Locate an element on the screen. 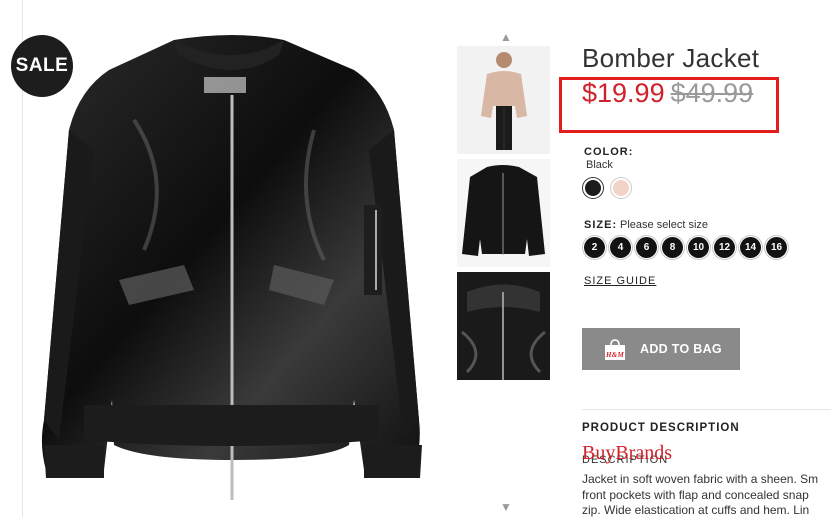 This screenshot has width=831, height=522. shopping-bag-icon: H&M is located at coordinates (615, 349).